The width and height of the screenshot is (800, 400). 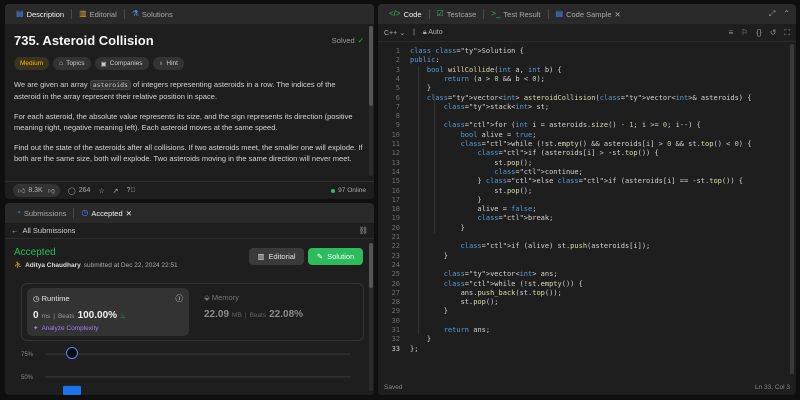 I want to click on comments-button: ◯ 264, so click(x=79, y=191).